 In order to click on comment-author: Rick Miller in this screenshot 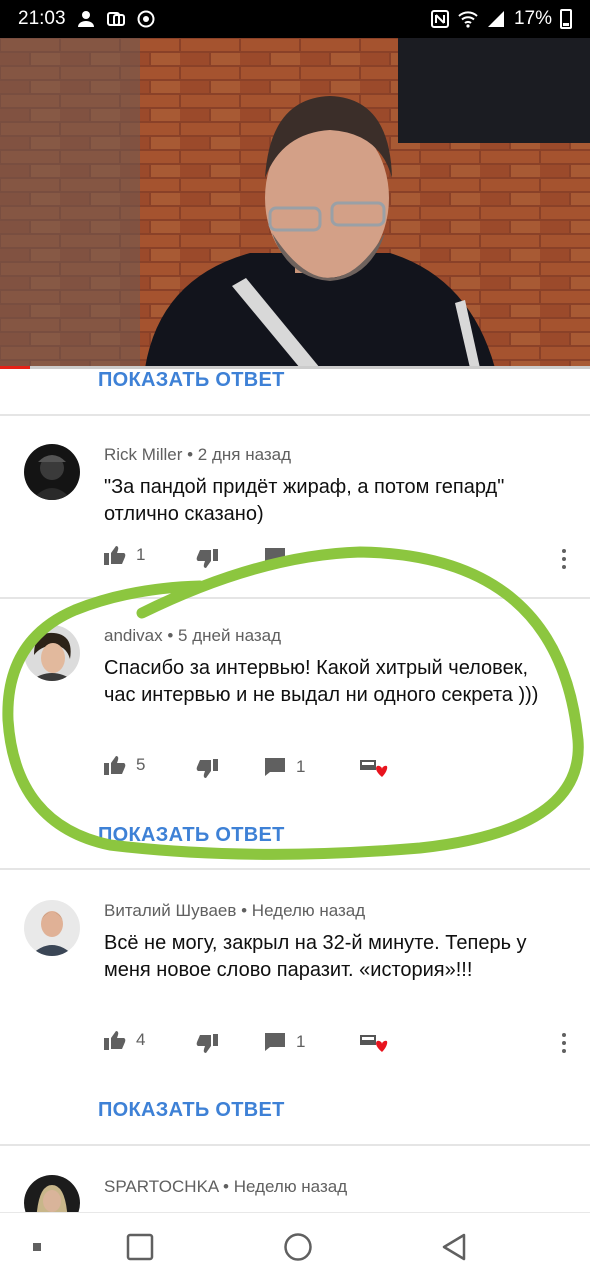, I will do `click(143, 454)`.